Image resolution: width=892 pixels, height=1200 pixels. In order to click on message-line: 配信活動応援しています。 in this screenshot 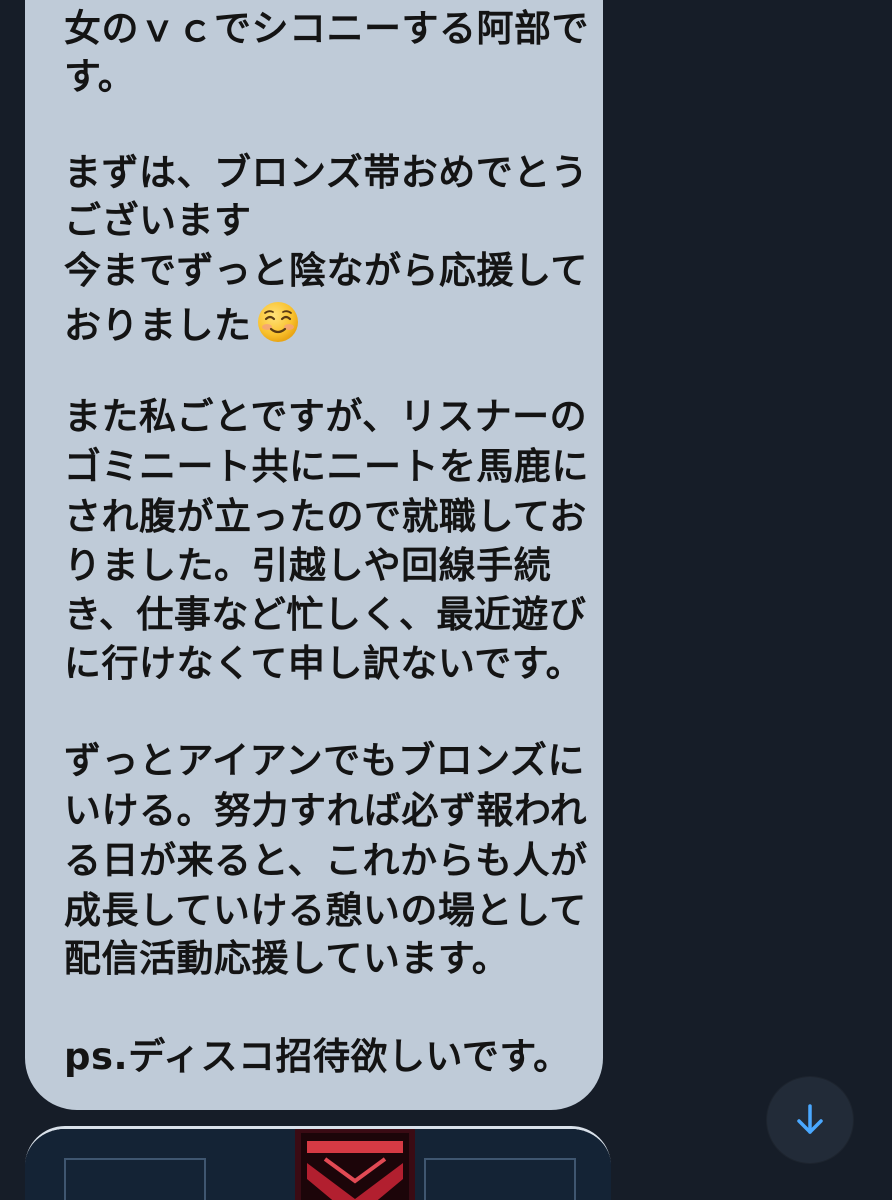, I will do `click(287, 958)`.